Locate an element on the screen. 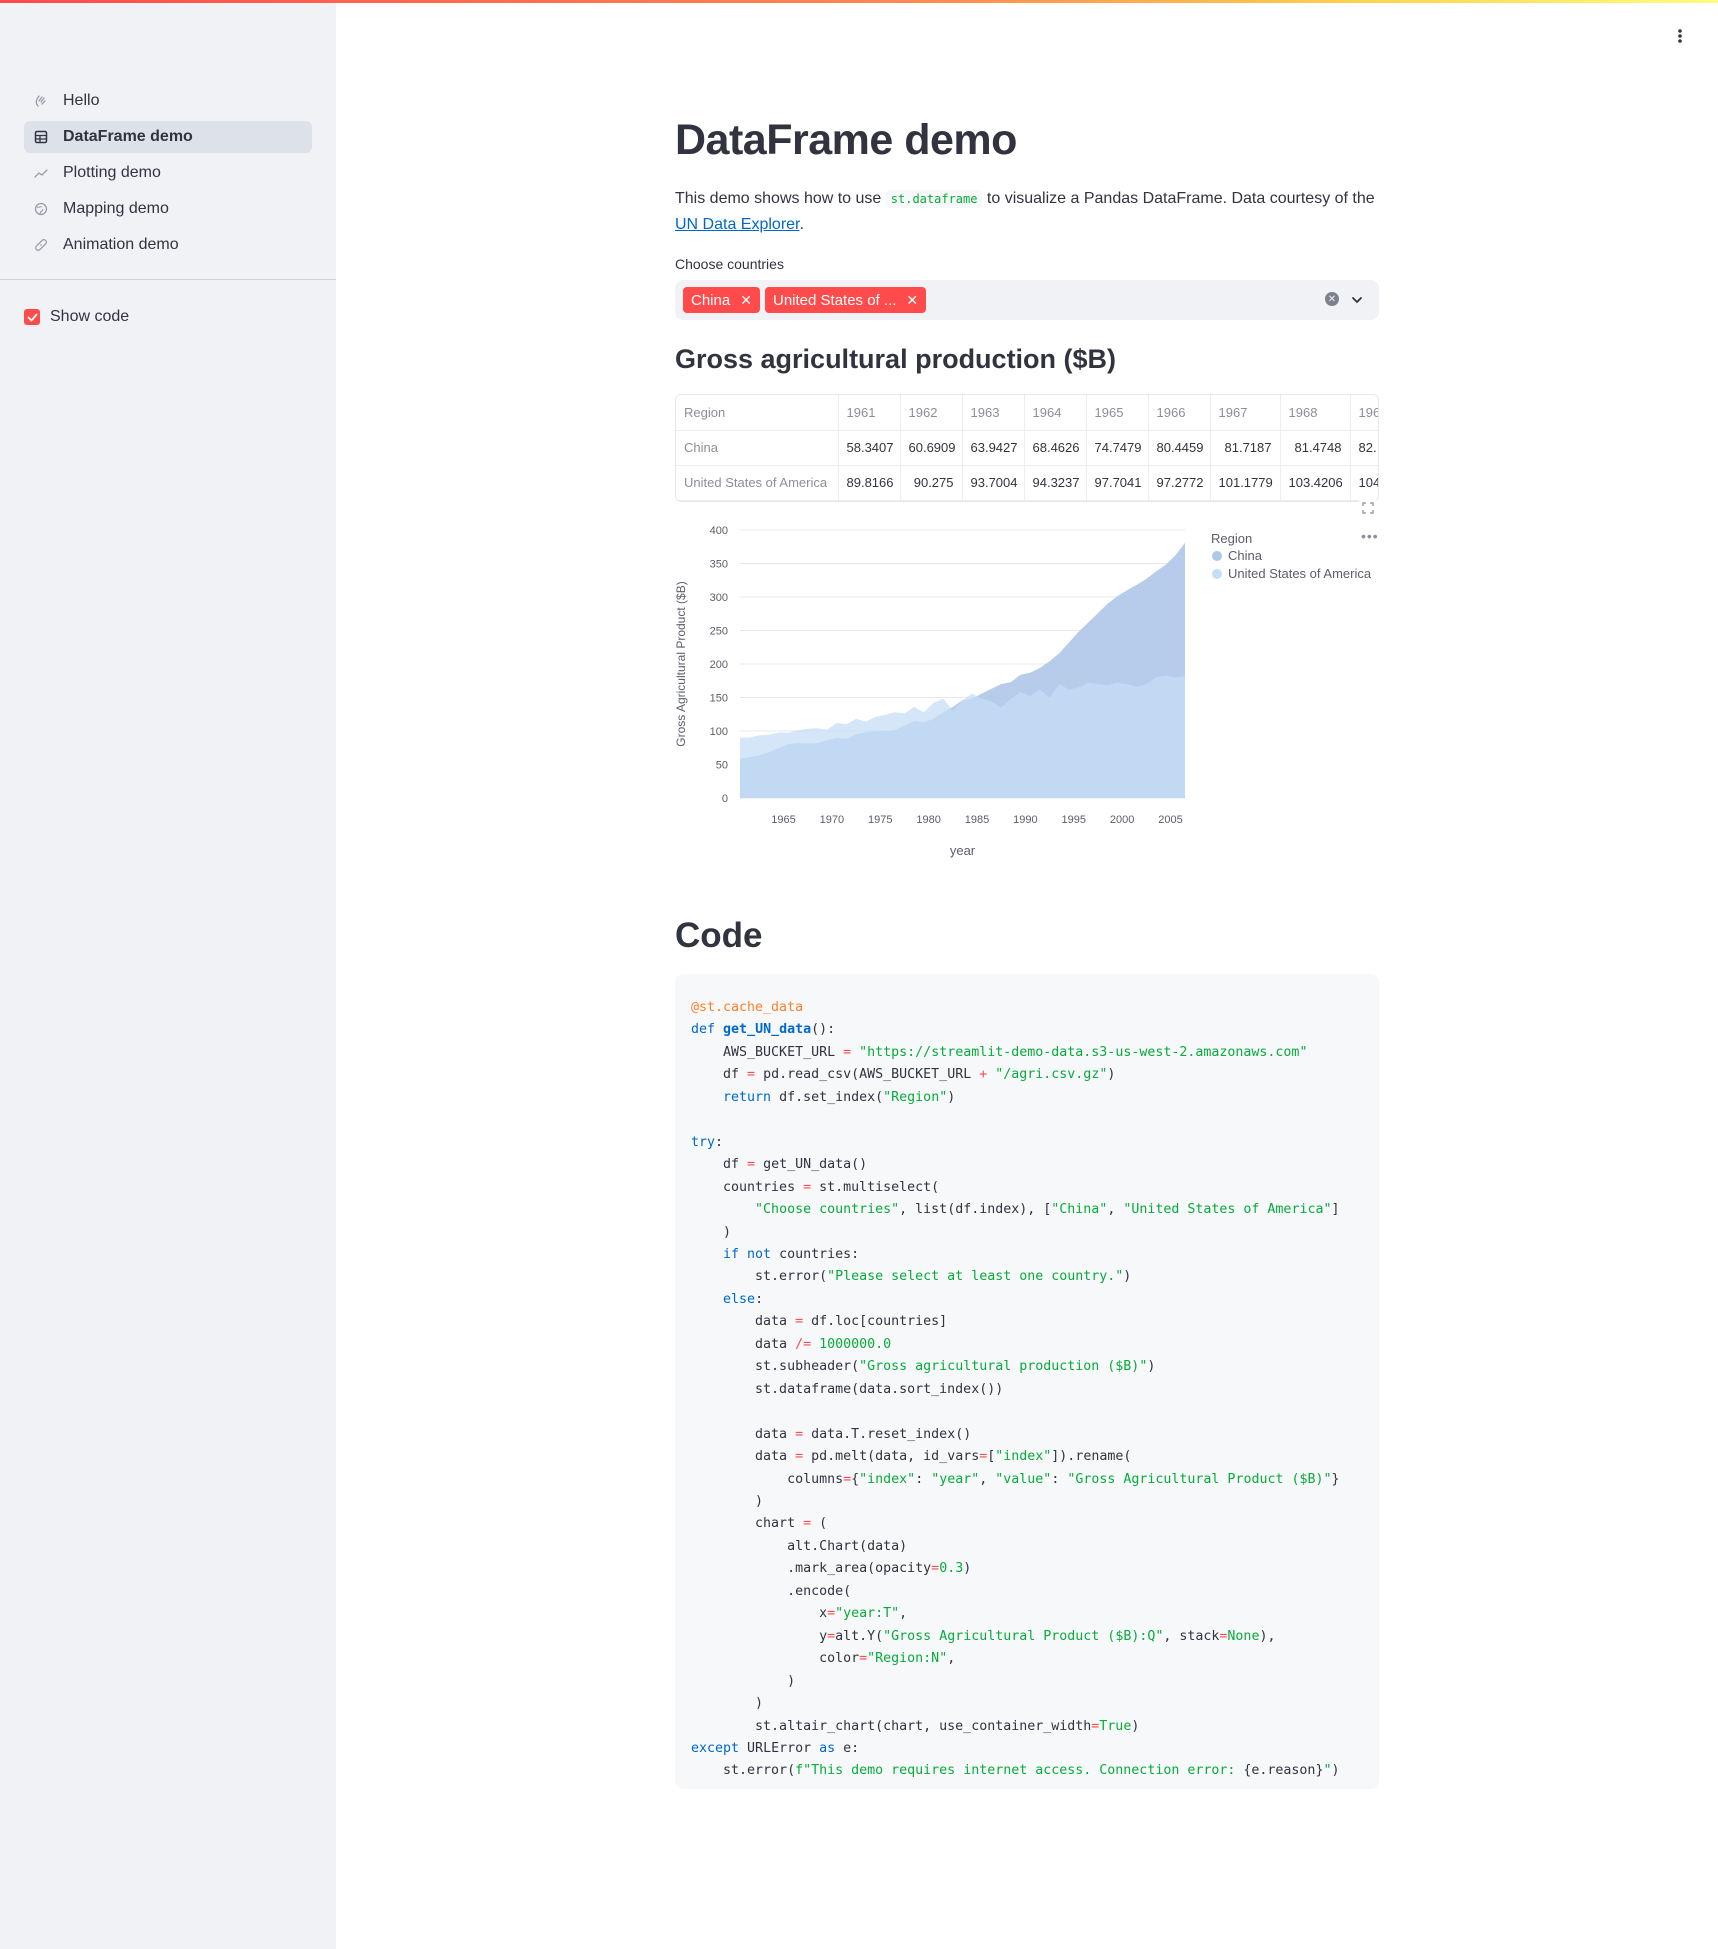 This screenshot has height=1949, width=1718. table-cell: 104. is located at coordinates (1364, 483).